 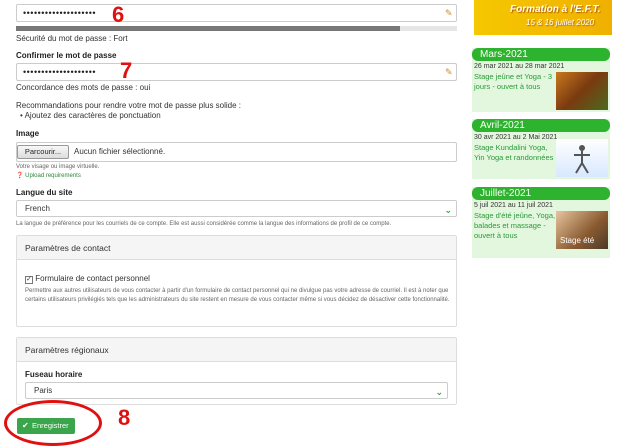 I want to click on event-image: Stage été, so click(x=582, y=230).